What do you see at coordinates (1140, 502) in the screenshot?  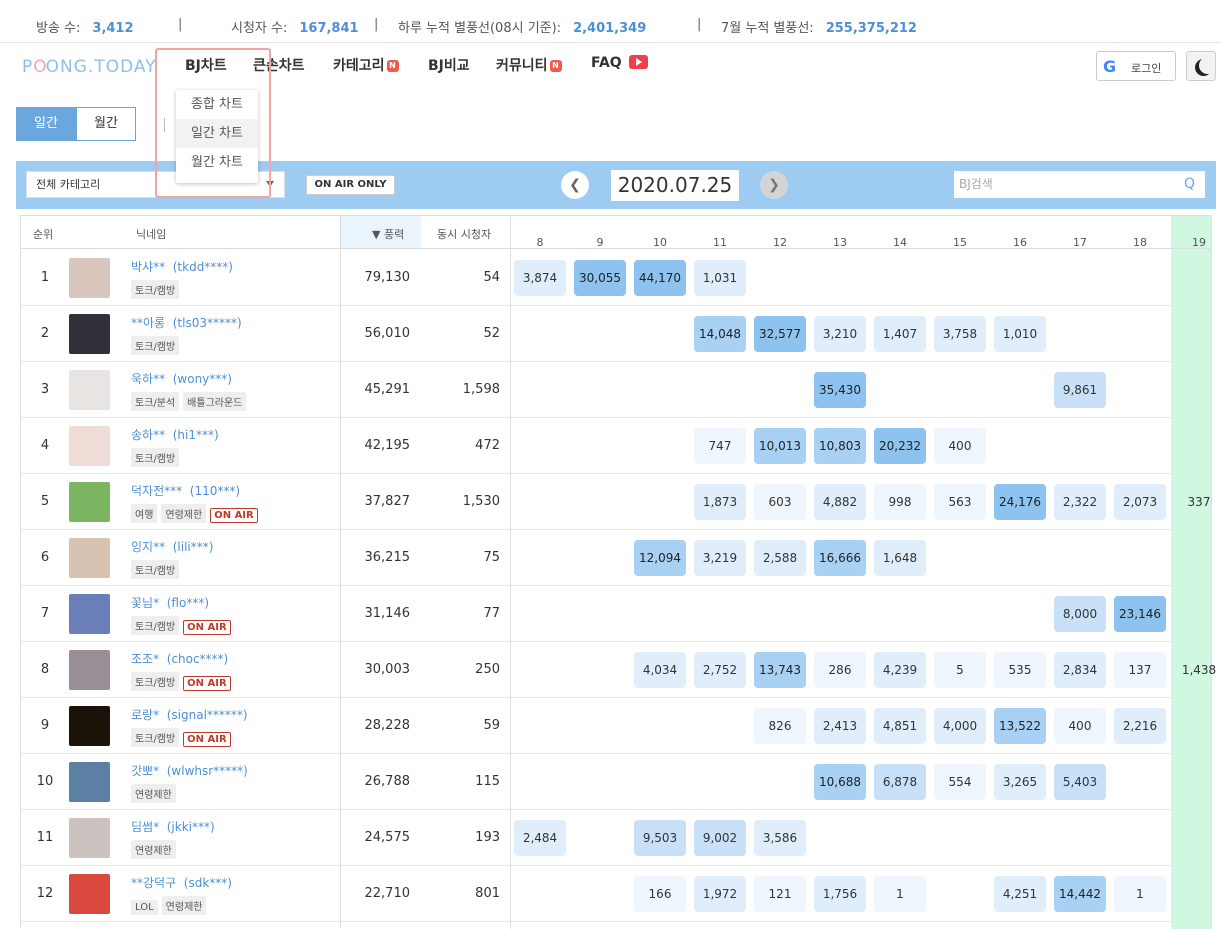 I see `hourly-balloon-cell: 2,073` at bounding box center [1140, 502].